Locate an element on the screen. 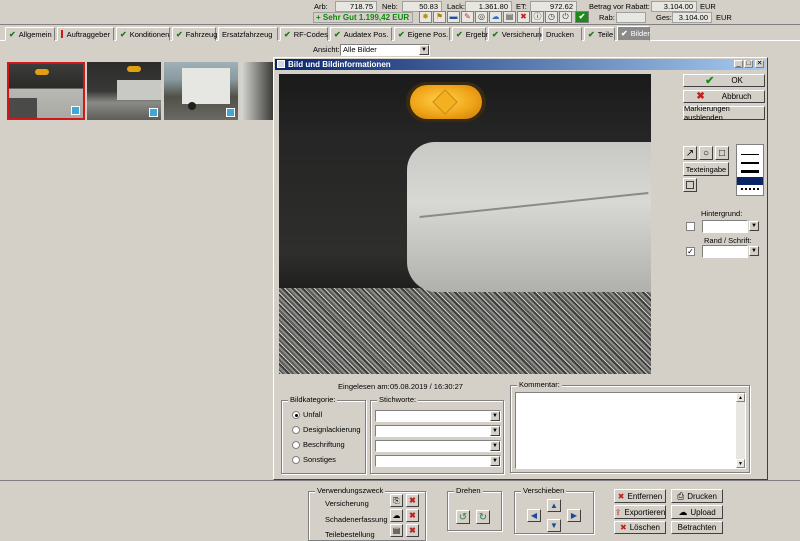 This screenshot has height=541, width=800. view-select: Alle Bilder ▼ is located at coordinates (385, 50).